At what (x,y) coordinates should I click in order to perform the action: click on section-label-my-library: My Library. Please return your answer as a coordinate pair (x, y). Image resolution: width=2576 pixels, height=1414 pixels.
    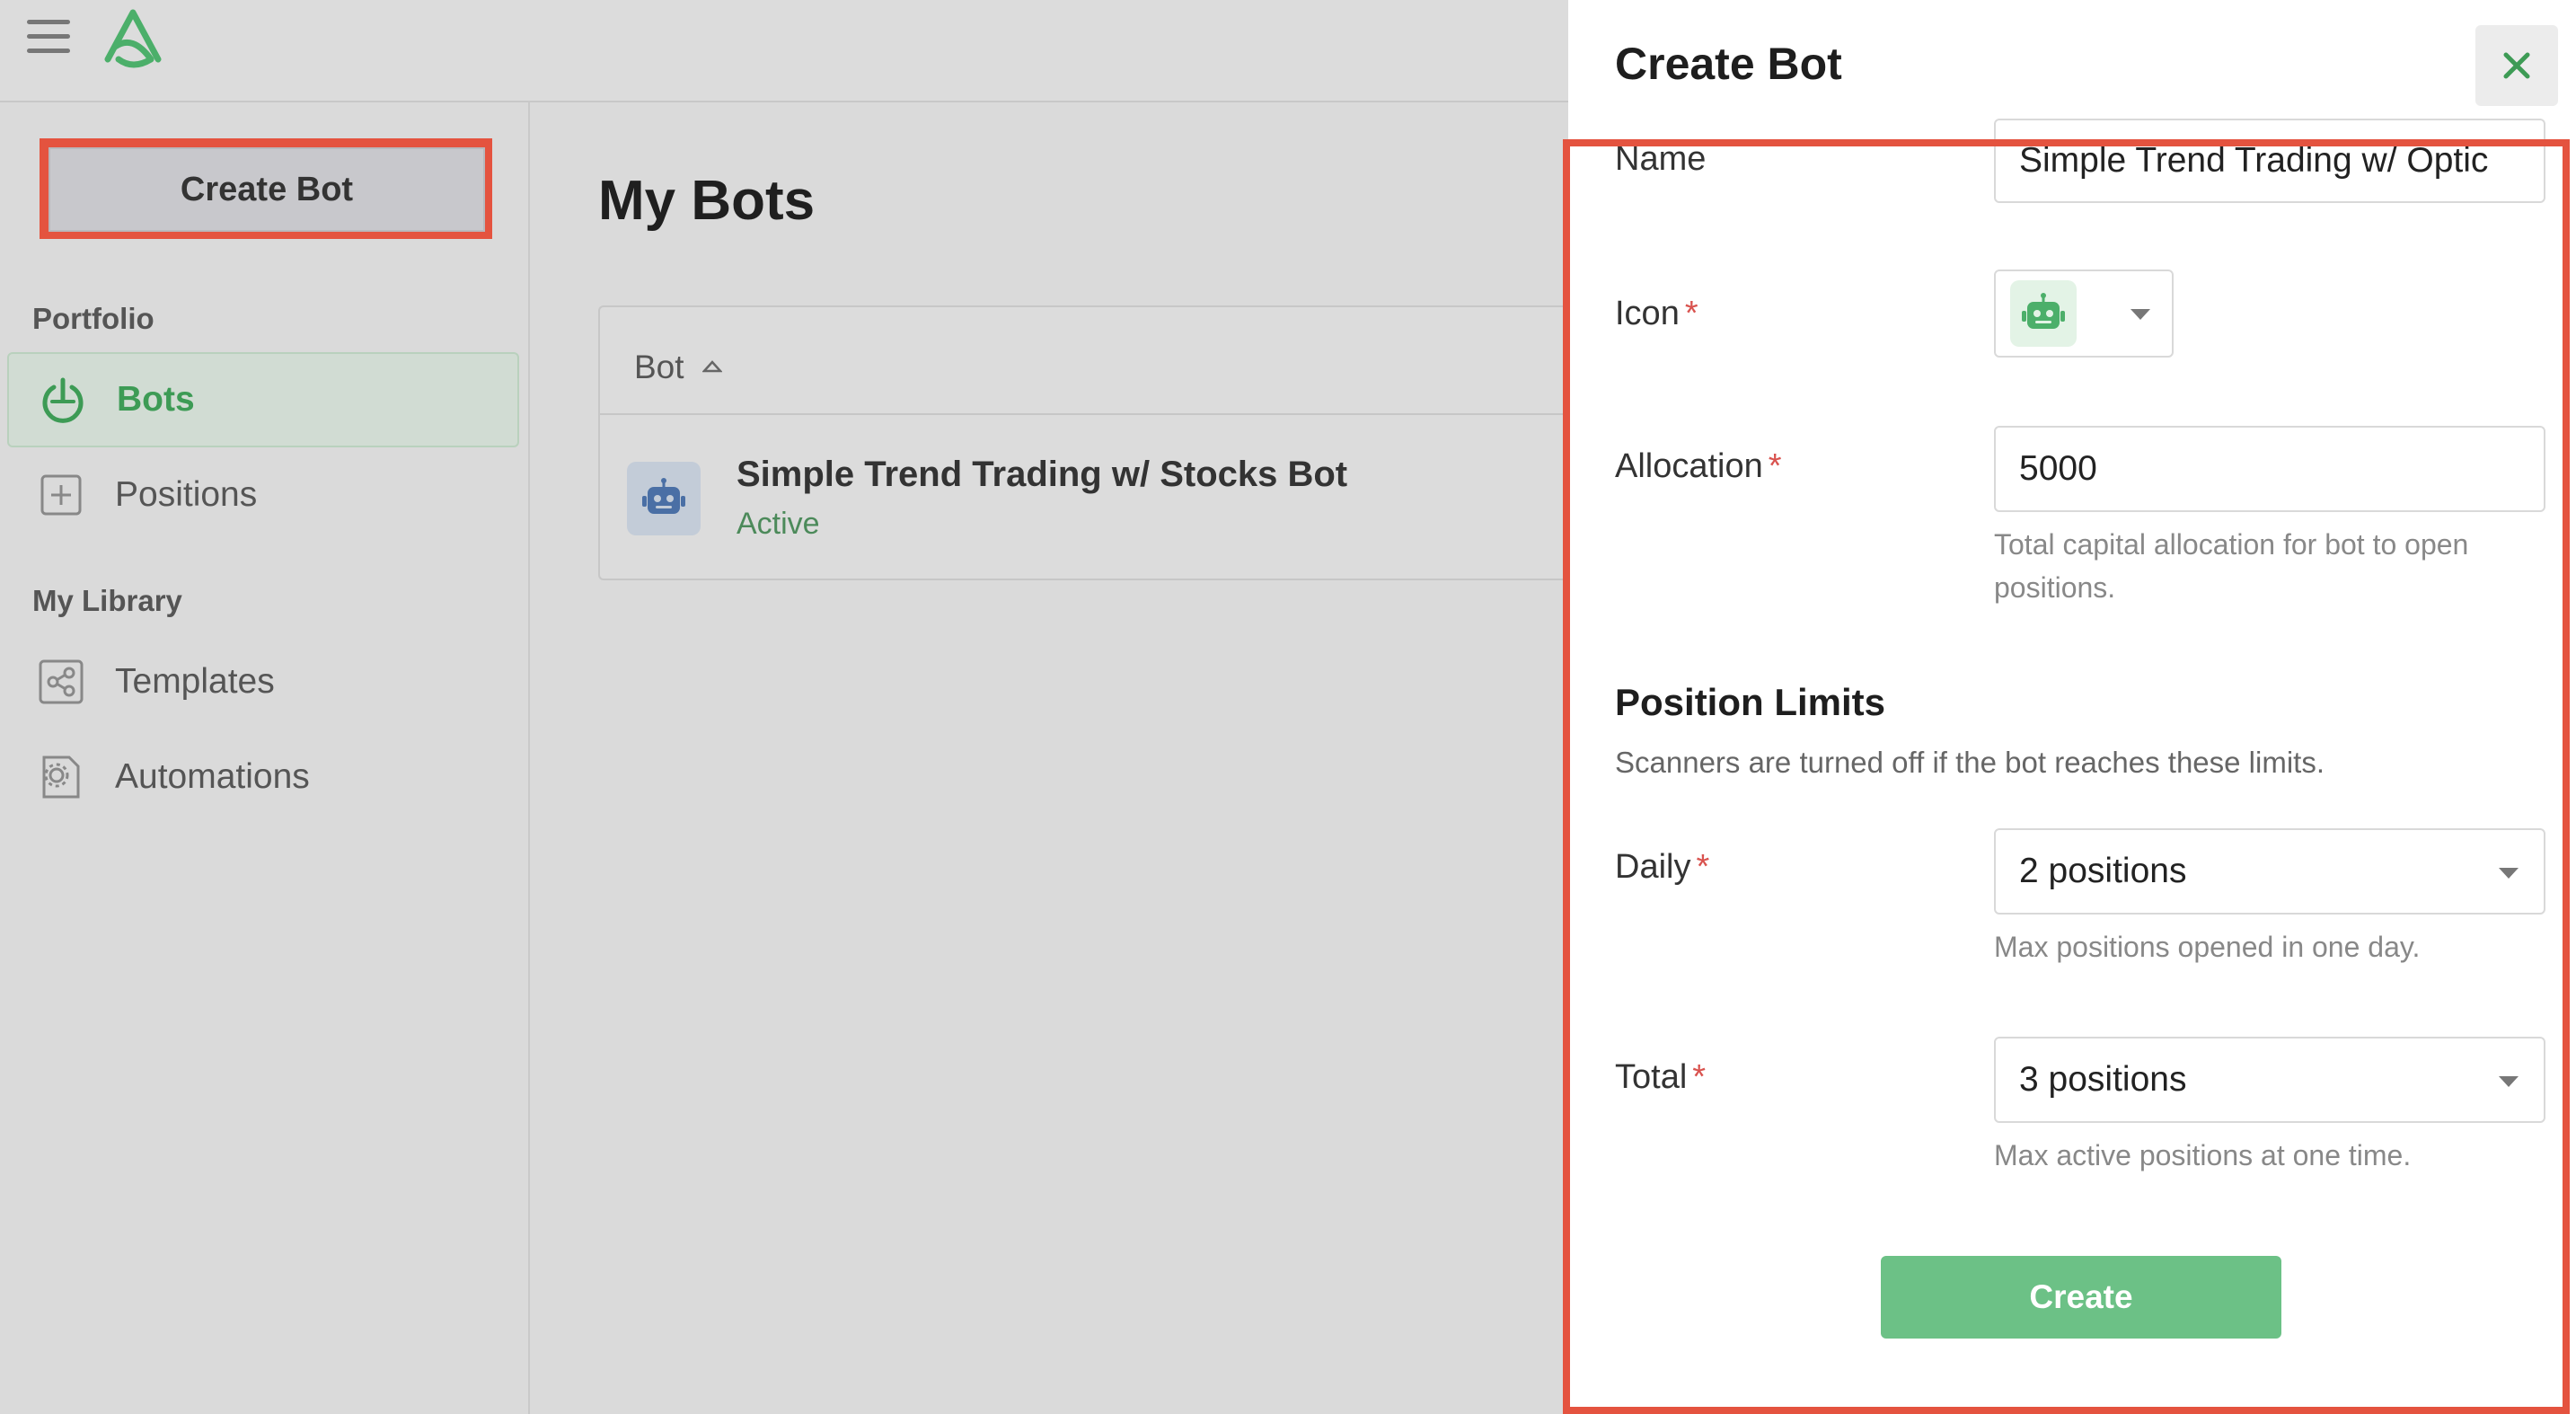
    Looking at the image, I should click on (107, 600).